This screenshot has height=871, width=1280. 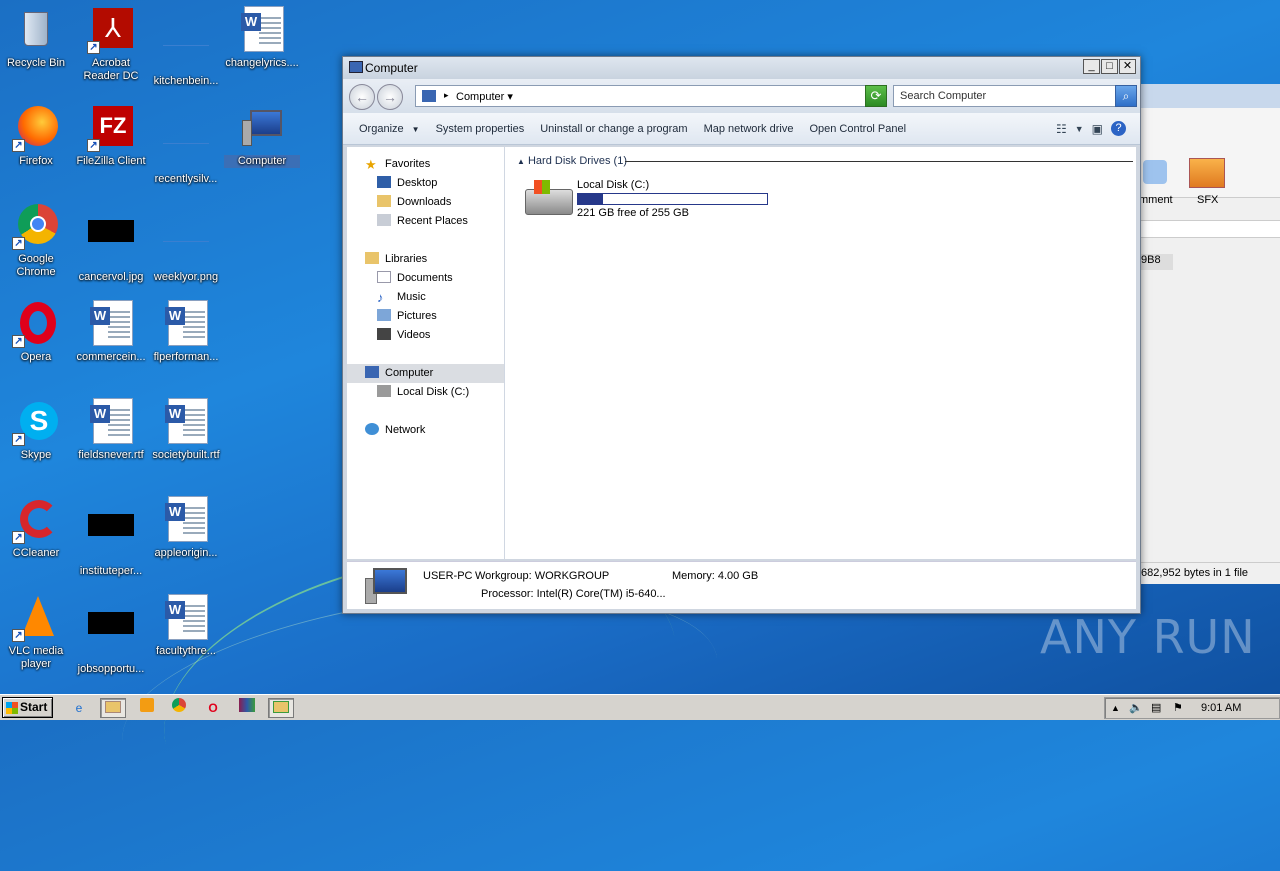 What do you see at coordinates (384, 220) in the screenshot?
I see `recent-places-icon` at bounding box center [384, 220].